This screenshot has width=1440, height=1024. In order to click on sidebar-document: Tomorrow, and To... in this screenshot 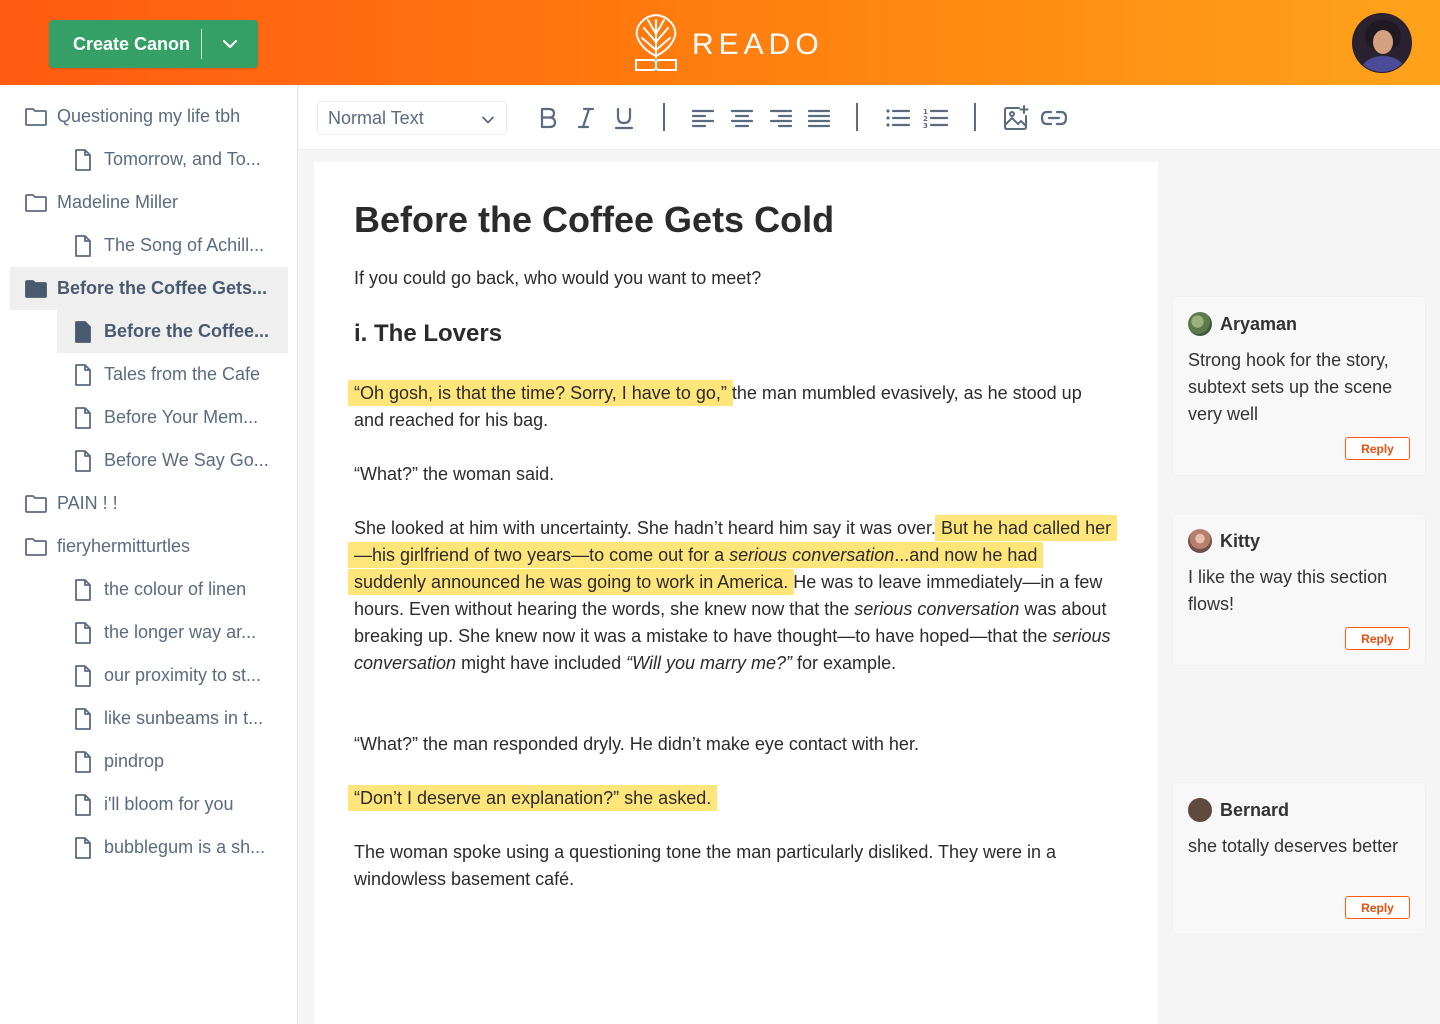, I will do `click(172, 159)`.